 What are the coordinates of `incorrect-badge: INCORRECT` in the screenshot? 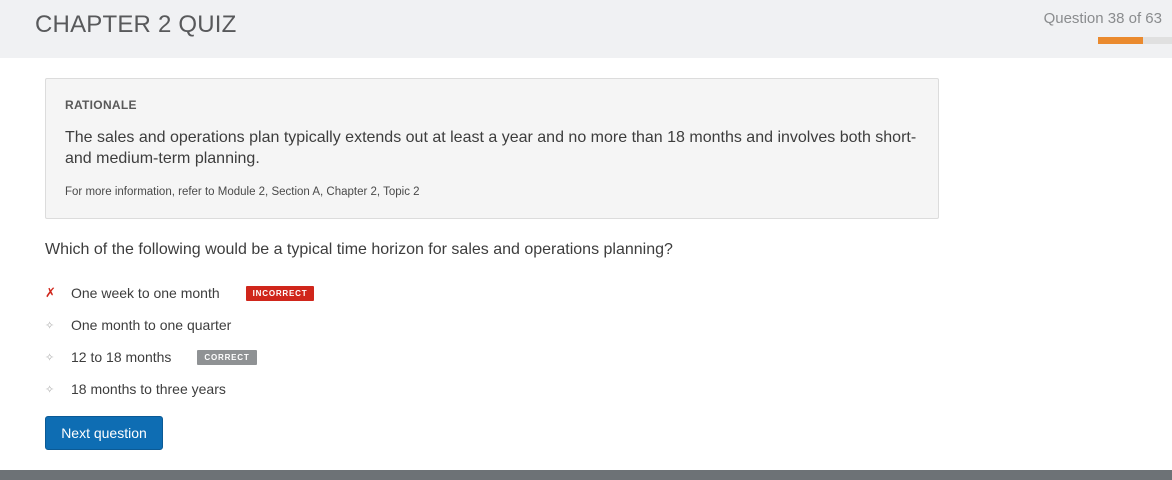 It's located at (280, 293).